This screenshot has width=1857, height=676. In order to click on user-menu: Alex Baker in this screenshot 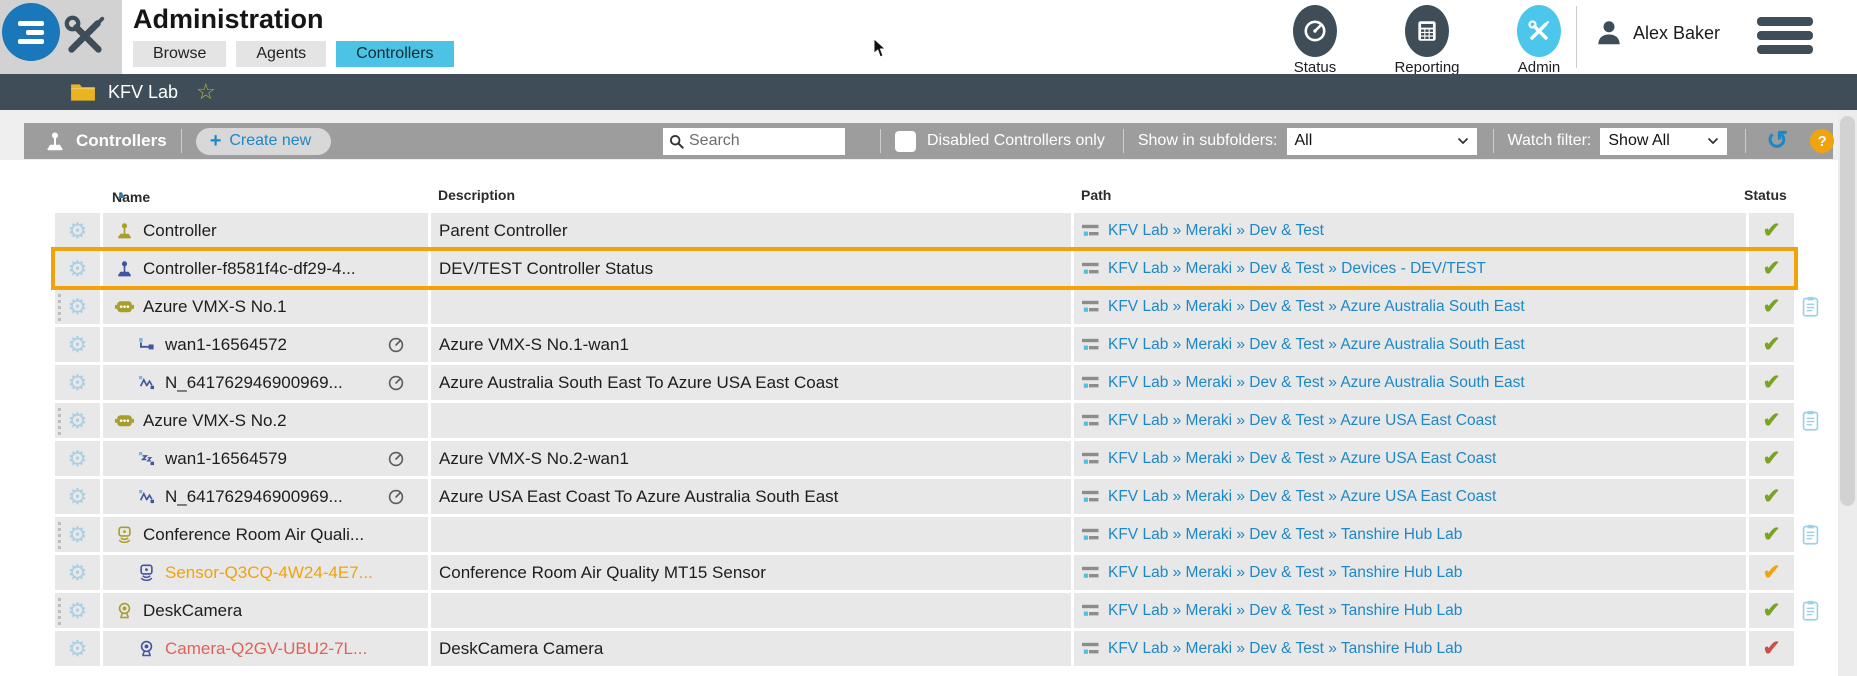, I will do `click(1657, 33)`.